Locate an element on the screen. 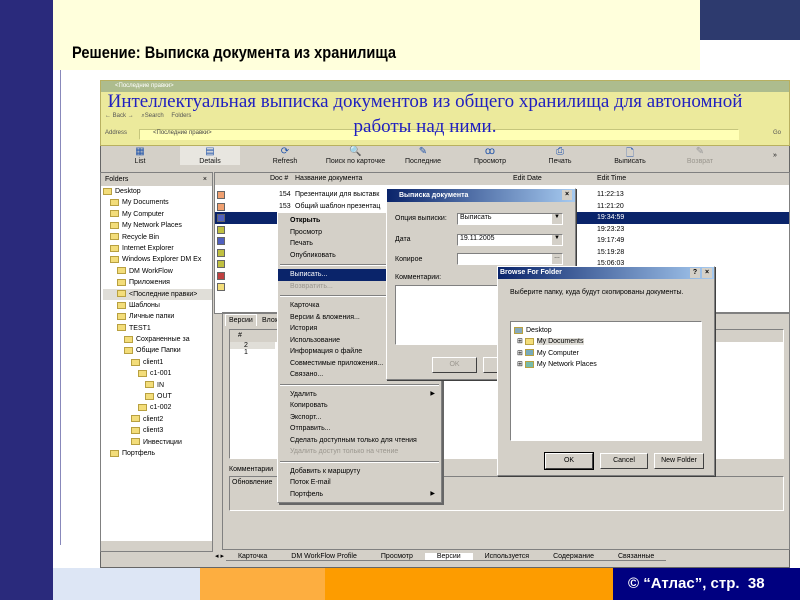 The image size is (800, 600). folder-tree-item: Инвестиции is located at coordinates (157, 442).